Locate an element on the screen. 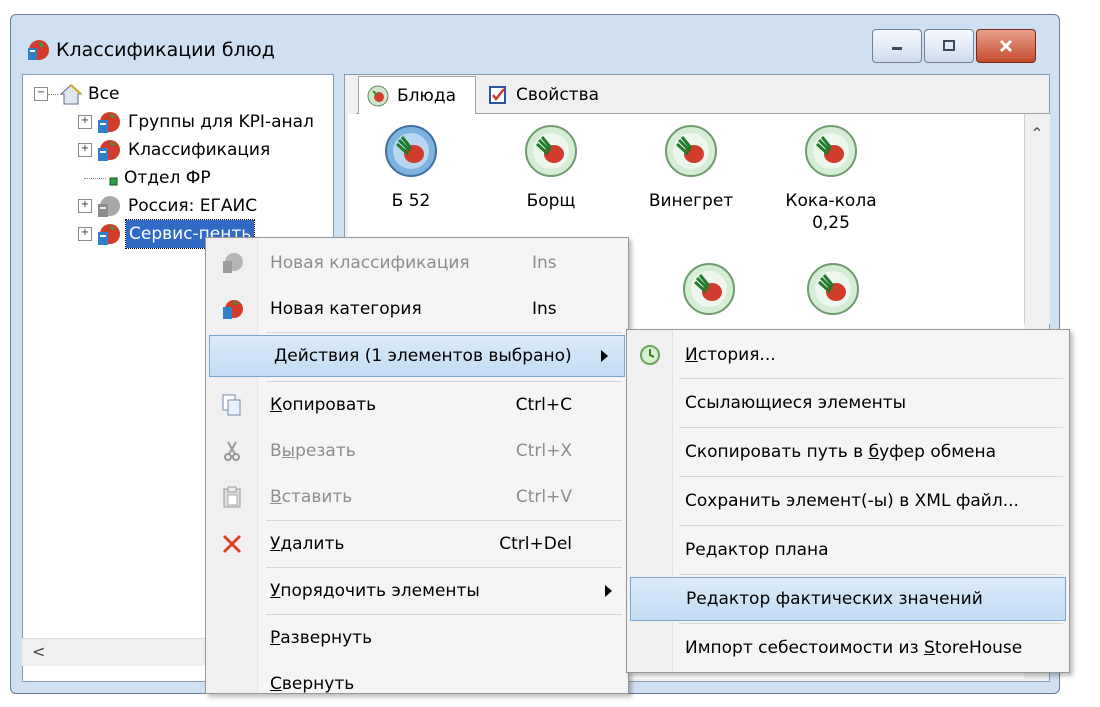 The image size is (1100, 707). tree-root-row: − Все is located at coordinates (76, 94).